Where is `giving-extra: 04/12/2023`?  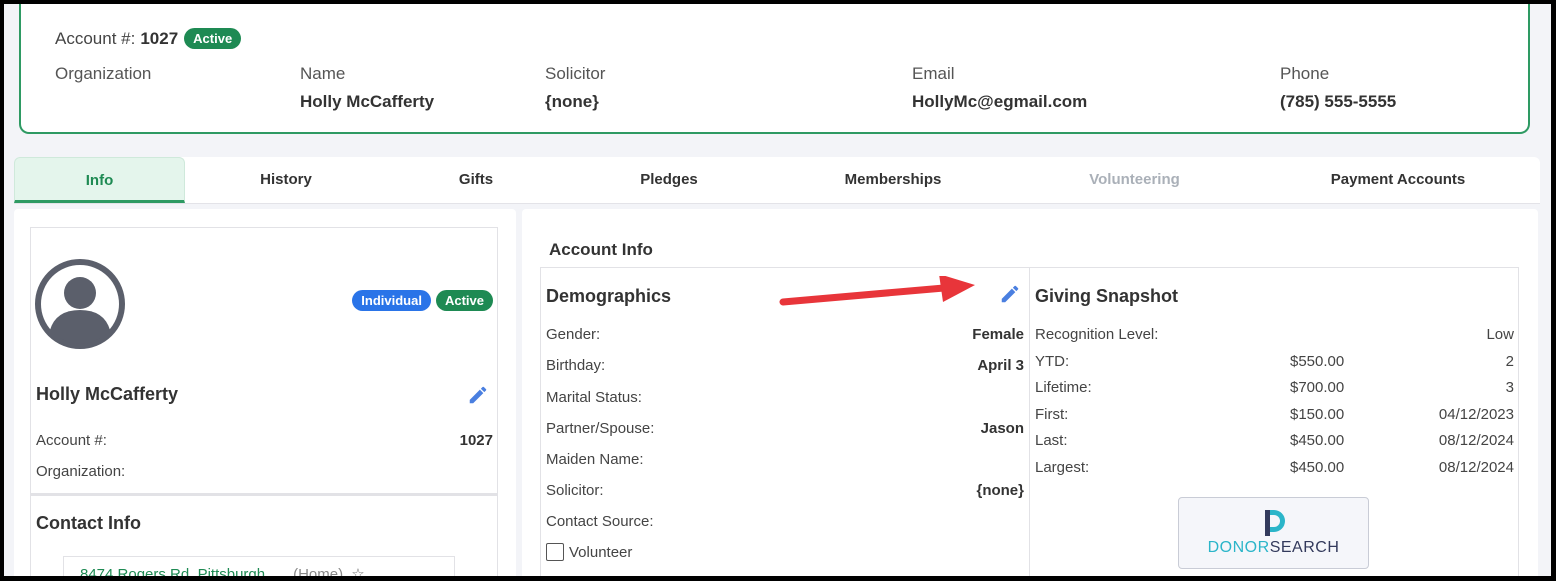
giving-extra: 04/12/2023 is located at coordinates (1476, 414).